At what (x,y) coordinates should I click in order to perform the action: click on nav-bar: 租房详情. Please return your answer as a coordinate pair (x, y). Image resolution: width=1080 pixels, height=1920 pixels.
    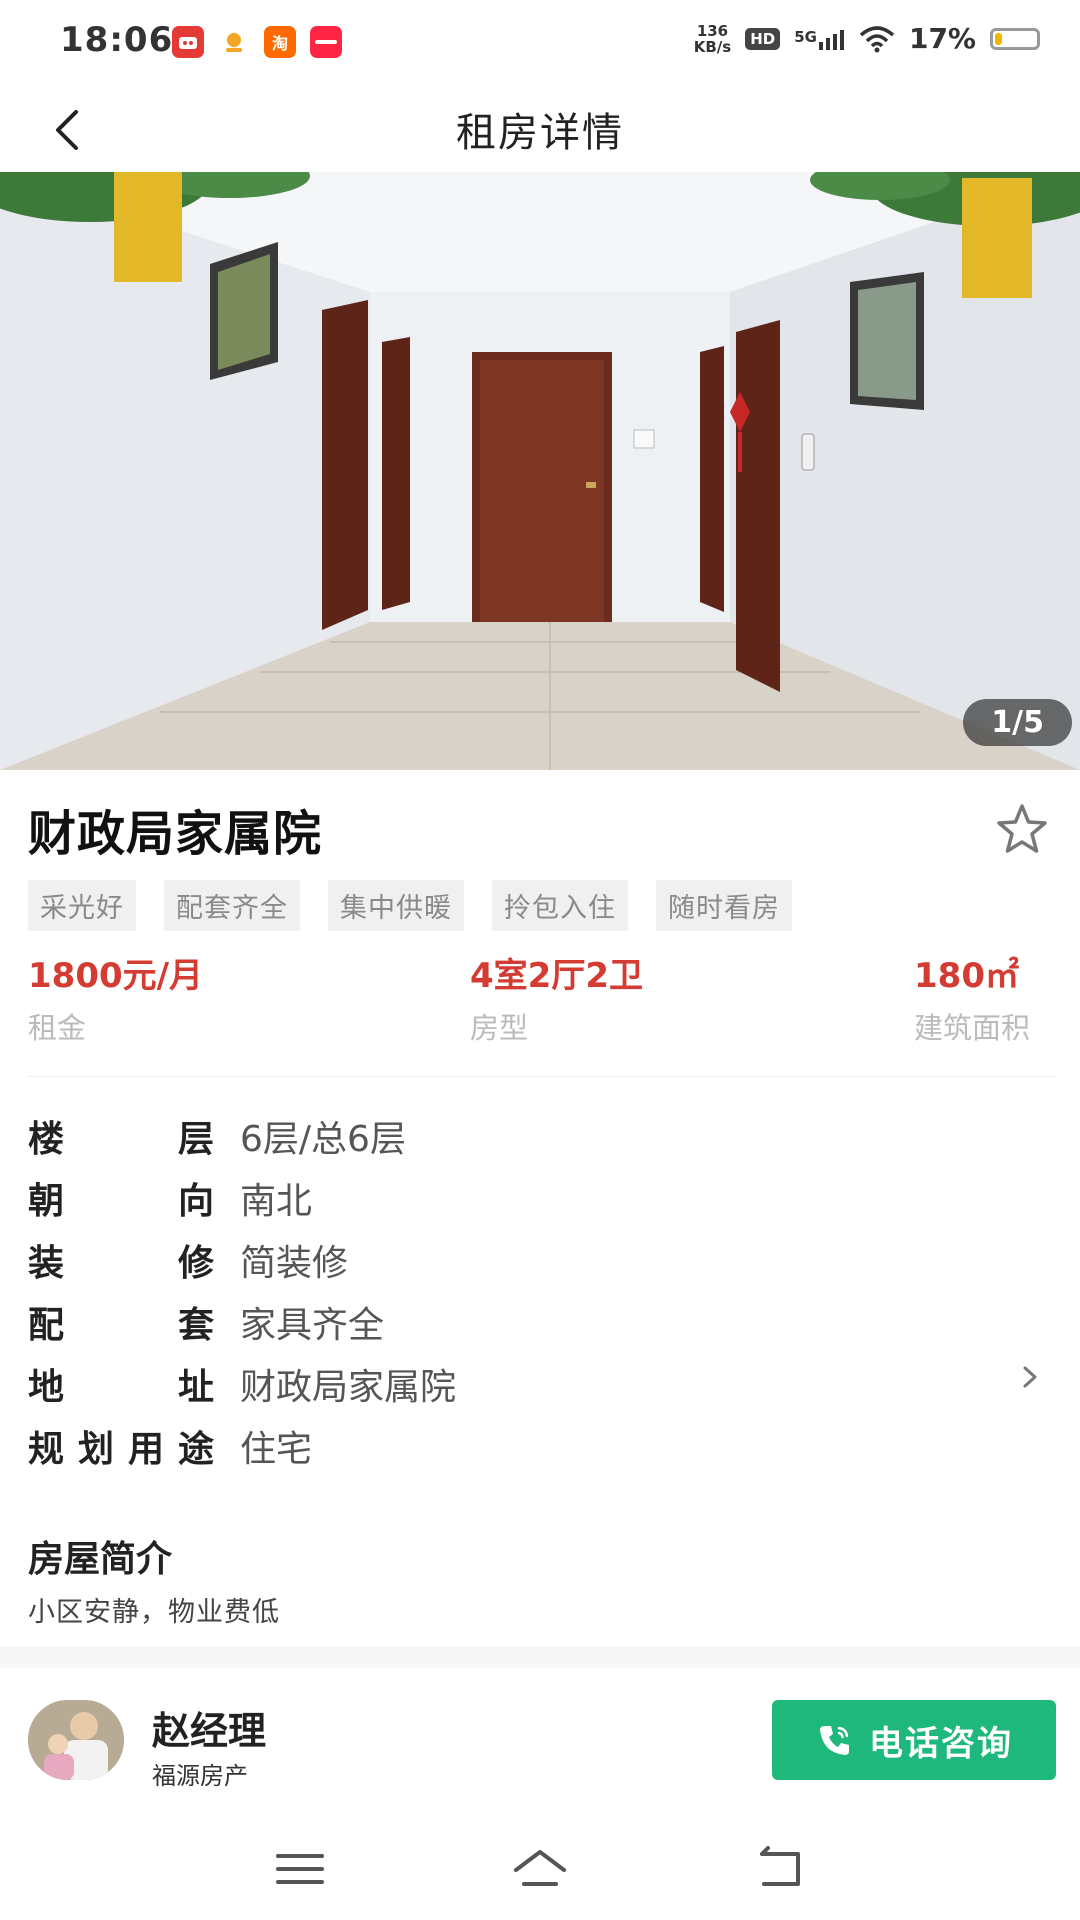
    Looking at the image, I should click on (540, 129).